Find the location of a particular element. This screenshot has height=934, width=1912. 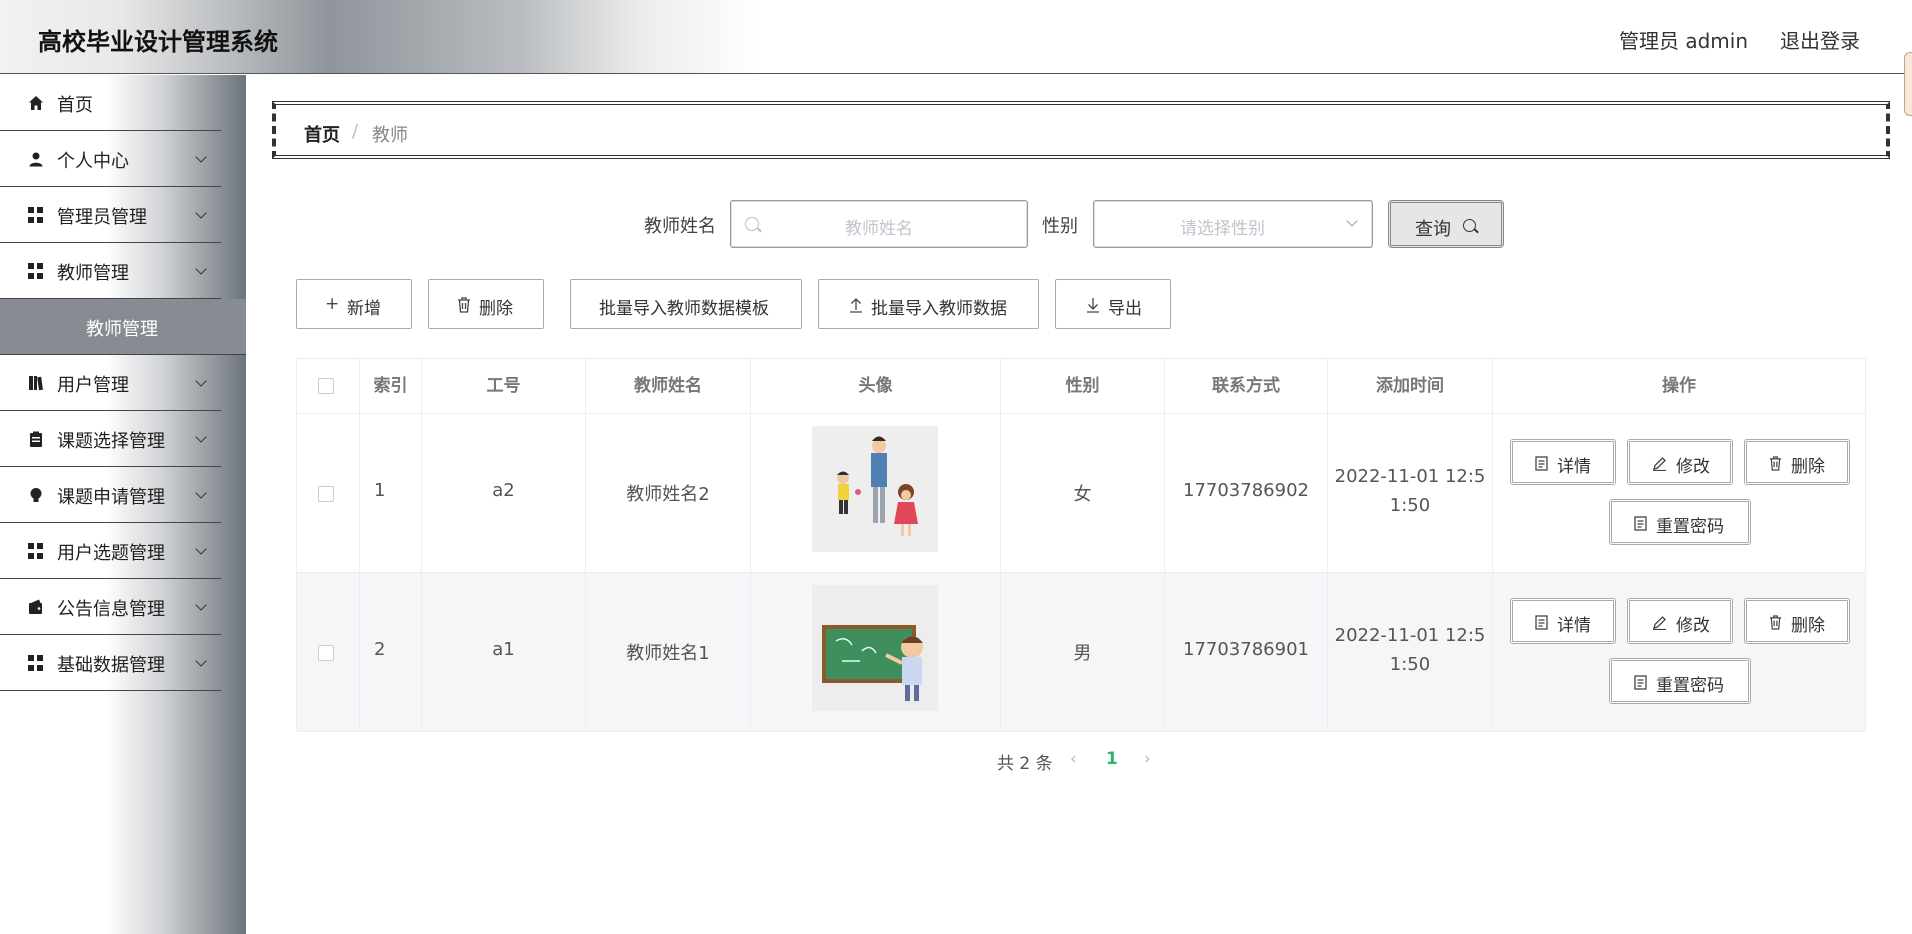

row-select-cell is located at coordinates (328, 493).